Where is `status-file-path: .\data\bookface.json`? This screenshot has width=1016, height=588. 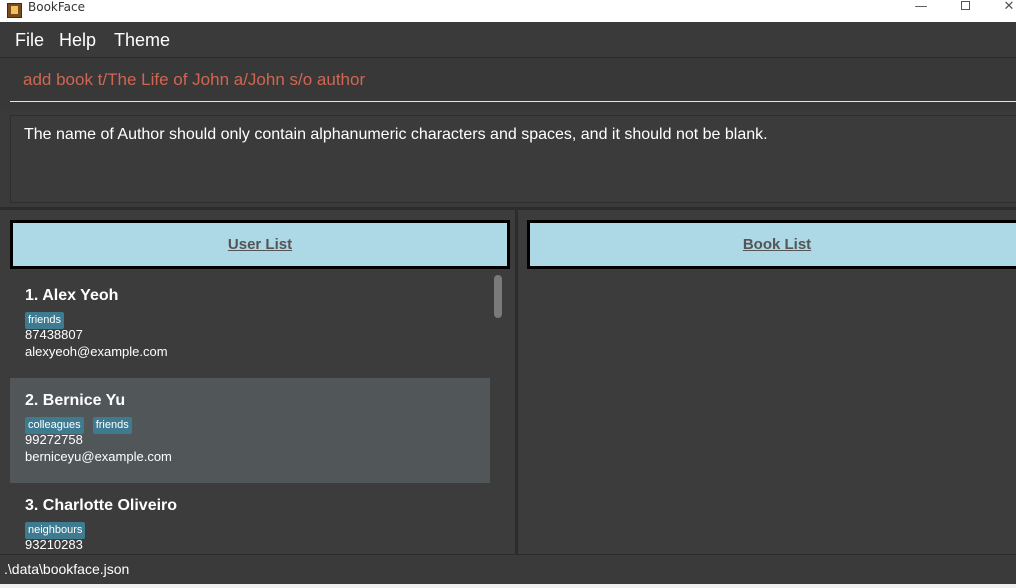 status-file-path: .\data\bookface.json is located at coordinates (67, 569).